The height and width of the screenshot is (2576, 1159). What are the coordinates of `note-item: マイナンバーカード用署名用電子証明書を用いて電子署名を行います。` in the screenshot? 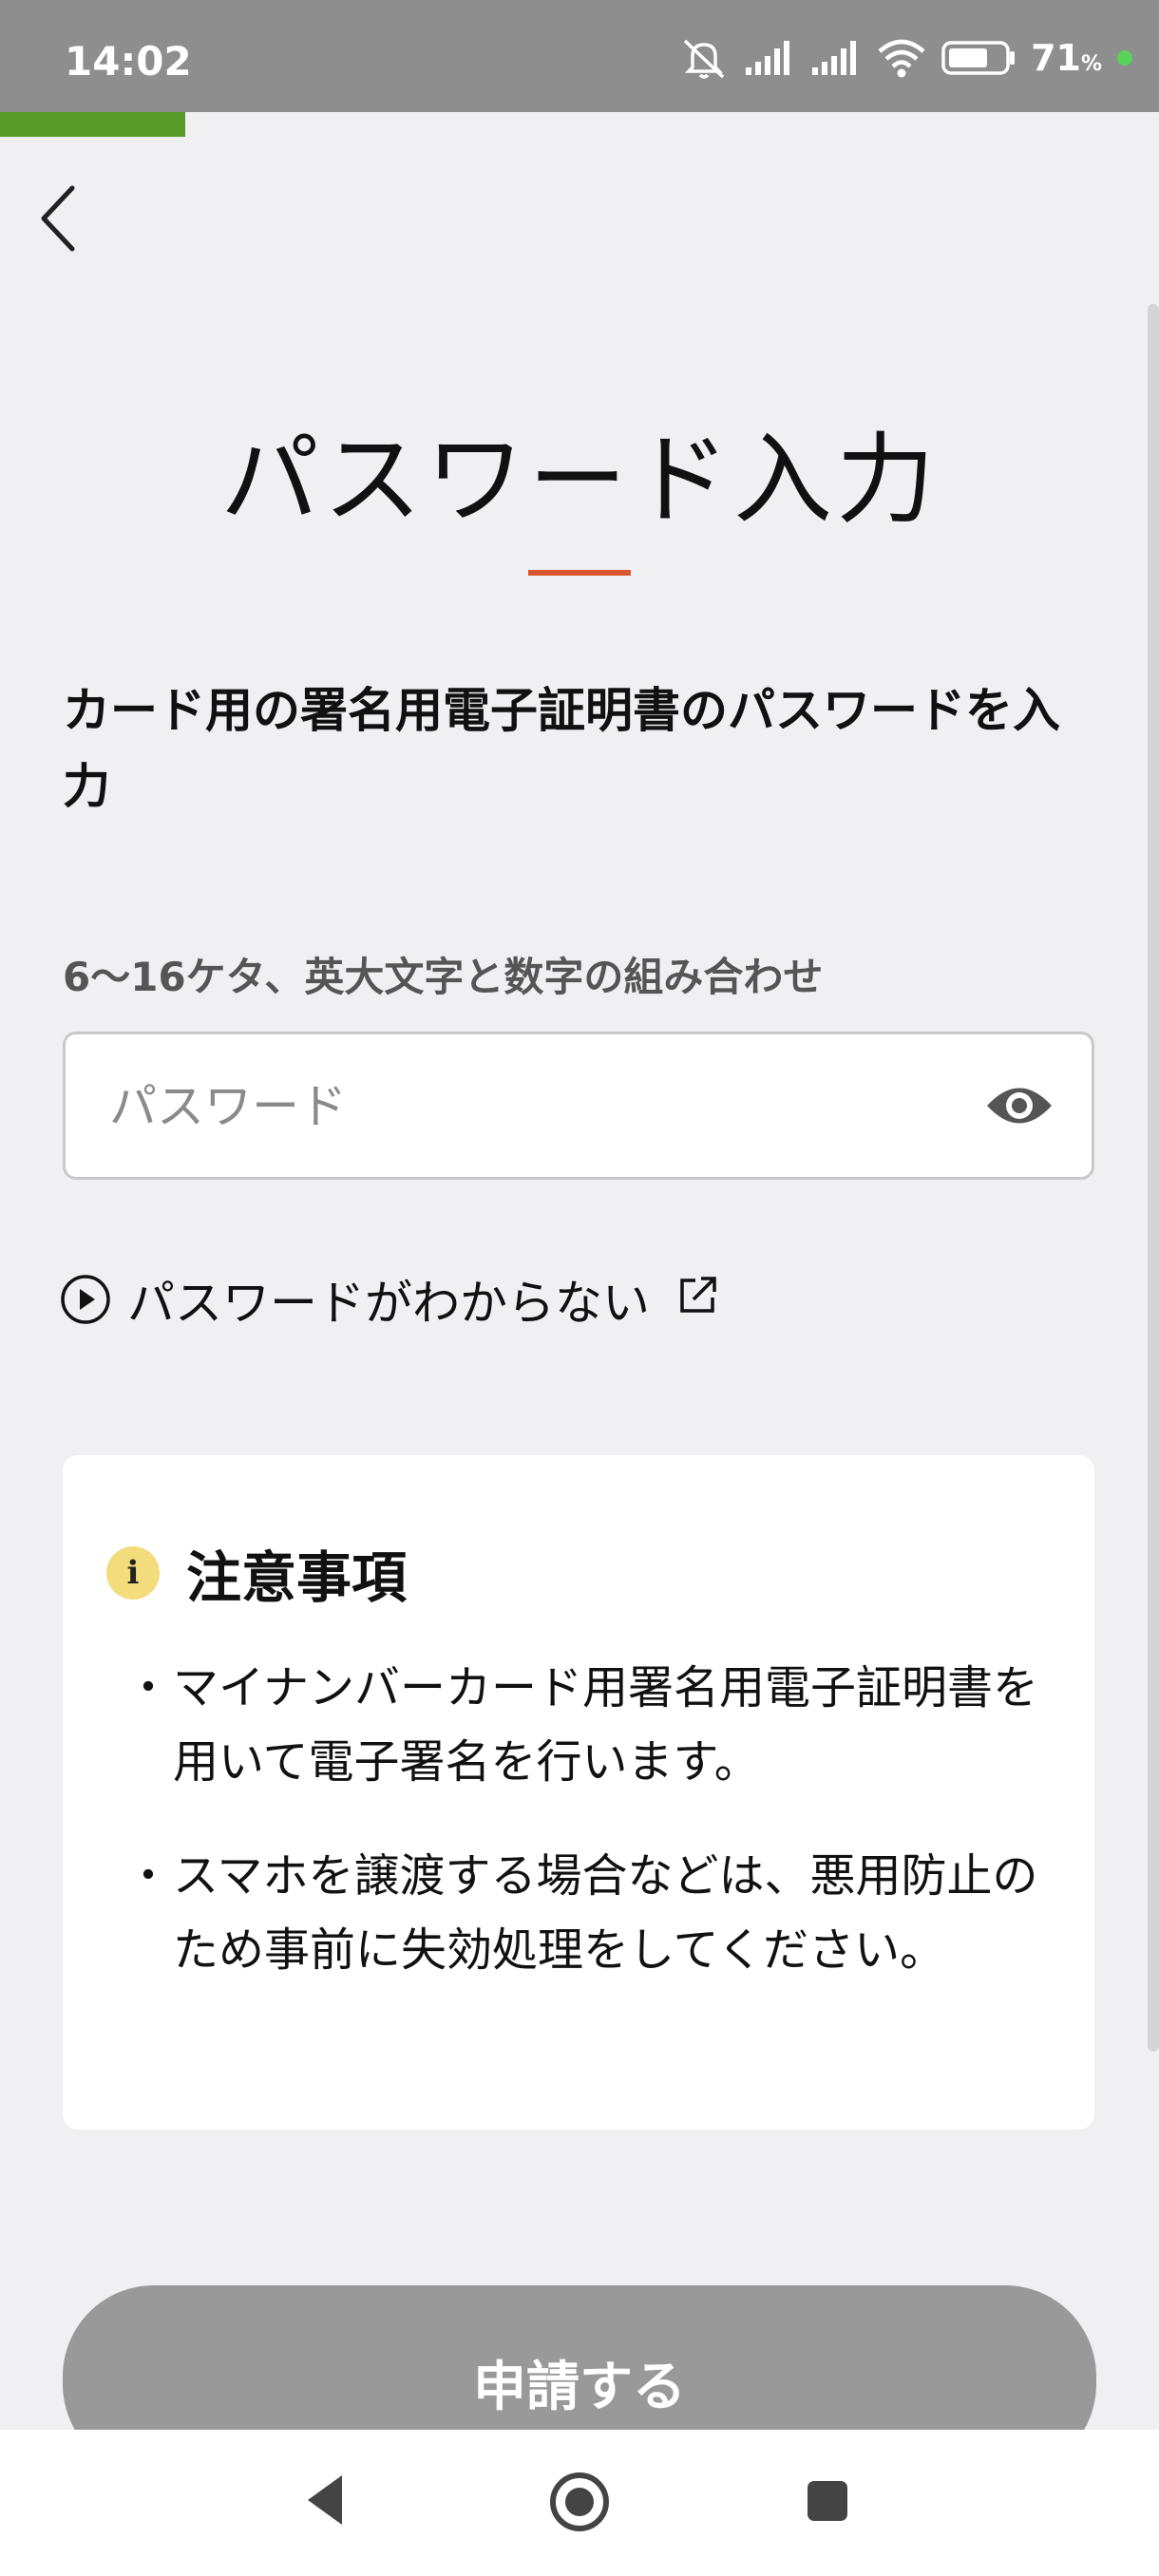 It's located at (583, 1725).